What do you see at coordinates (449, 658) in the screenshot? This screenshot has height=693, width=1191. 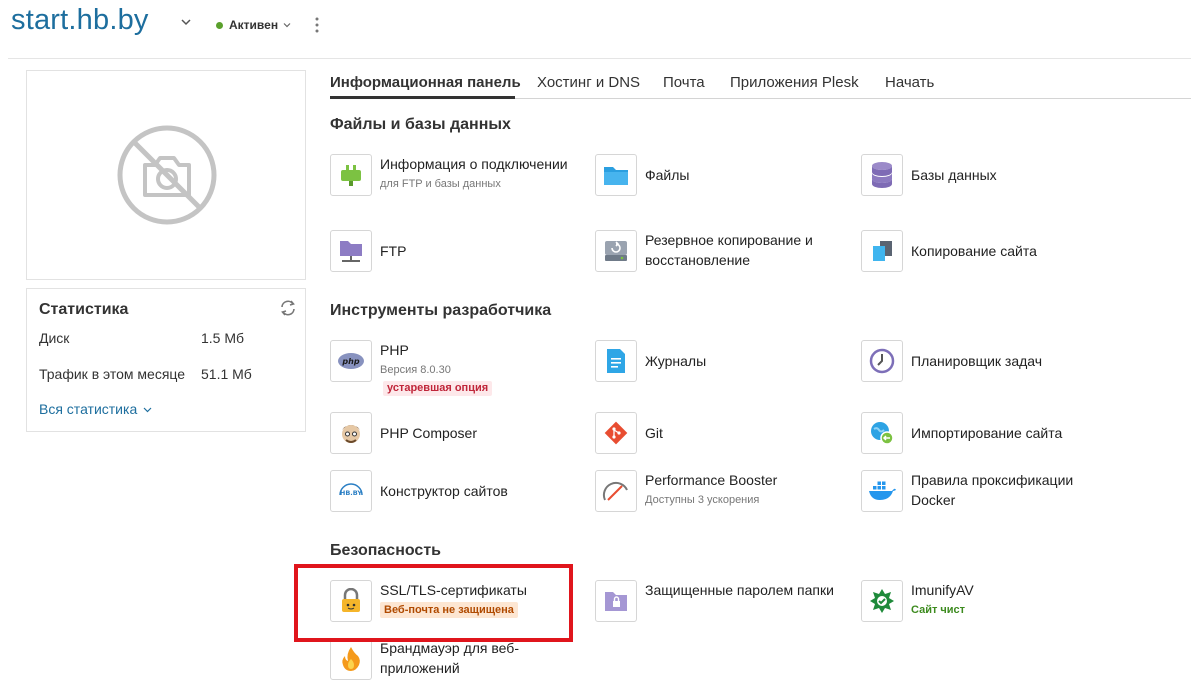 I see `tool-name: Брандмауэр для веб-приложений` at bounding box center [449, 658].